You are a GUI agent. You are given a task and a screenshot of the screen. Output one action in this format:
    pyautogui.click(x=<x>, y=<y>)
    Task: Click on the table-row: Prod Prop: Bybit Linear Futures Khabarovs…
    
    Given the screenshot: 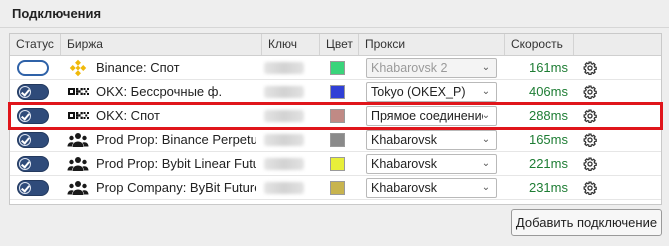 What is the action you would take?
    pyautogui.click(x=335, y=164)
    